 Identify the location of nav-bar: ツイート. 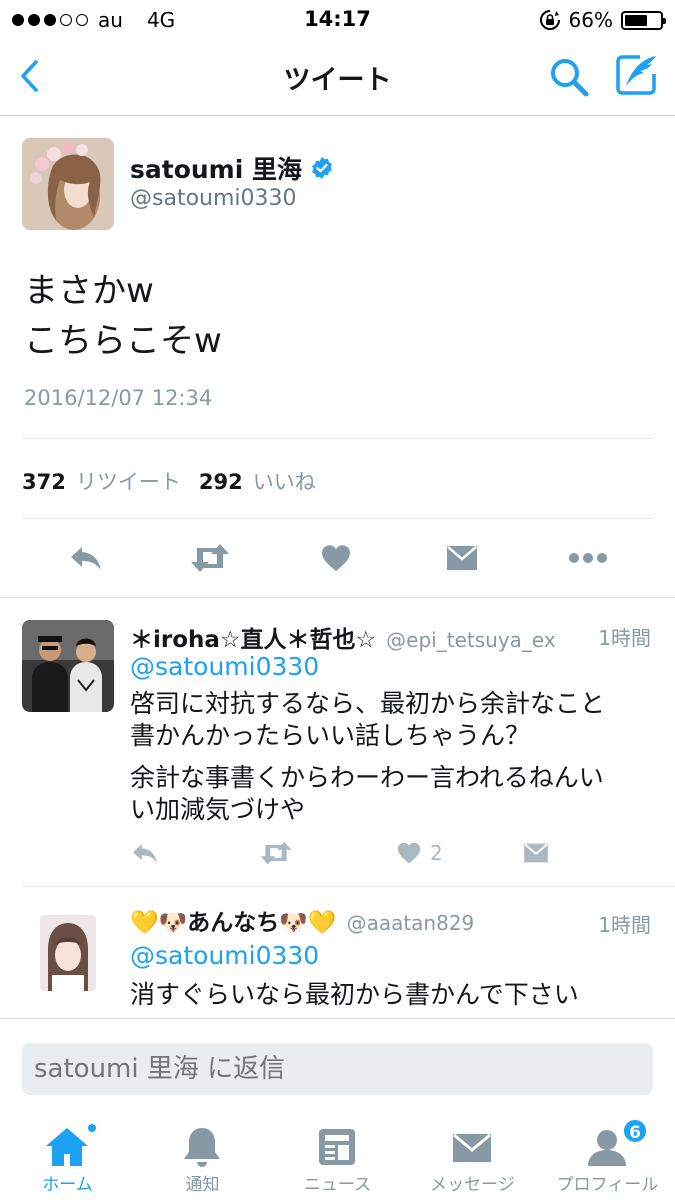
(337, 78).